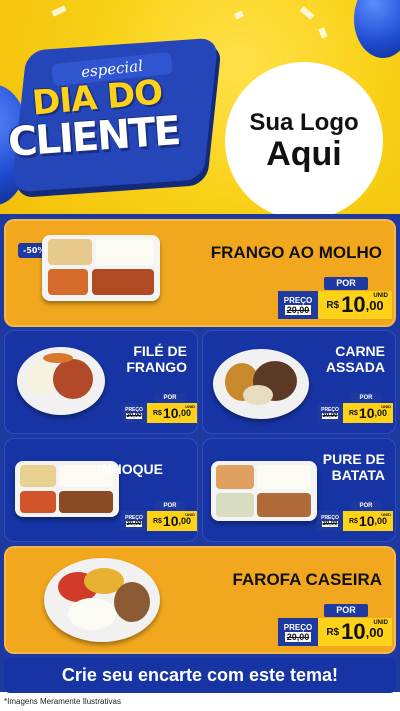 The height and width of the screenshot is (711, 400). Describe the element at coordinates (200, 675) in the screenshot. I see `cta-banner: Crie seu encarte com este tema!` at that location.